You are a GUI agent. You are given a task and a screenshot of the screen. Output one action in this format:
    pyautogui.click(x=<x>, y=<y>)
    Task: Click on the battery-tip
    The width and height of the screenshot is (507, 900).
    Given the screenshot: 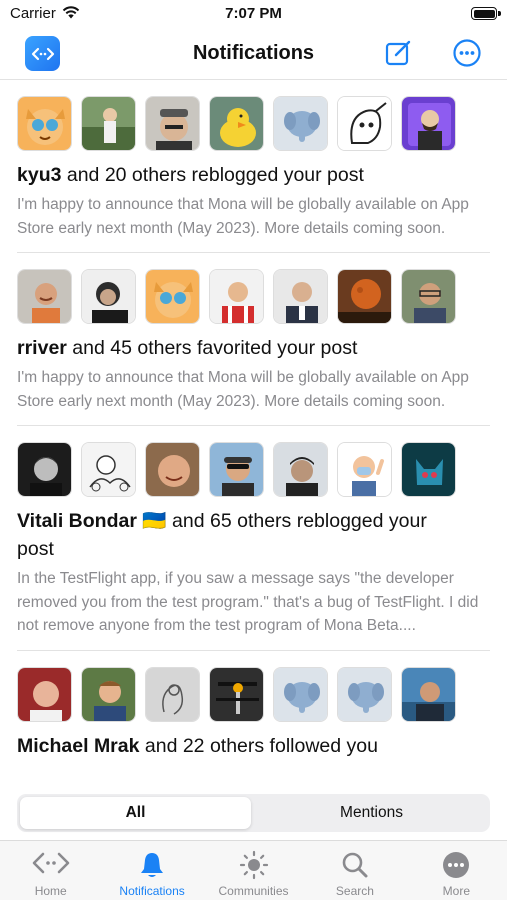 What is the action you would take?
    pyautogui.click(x=499, y=13)
    